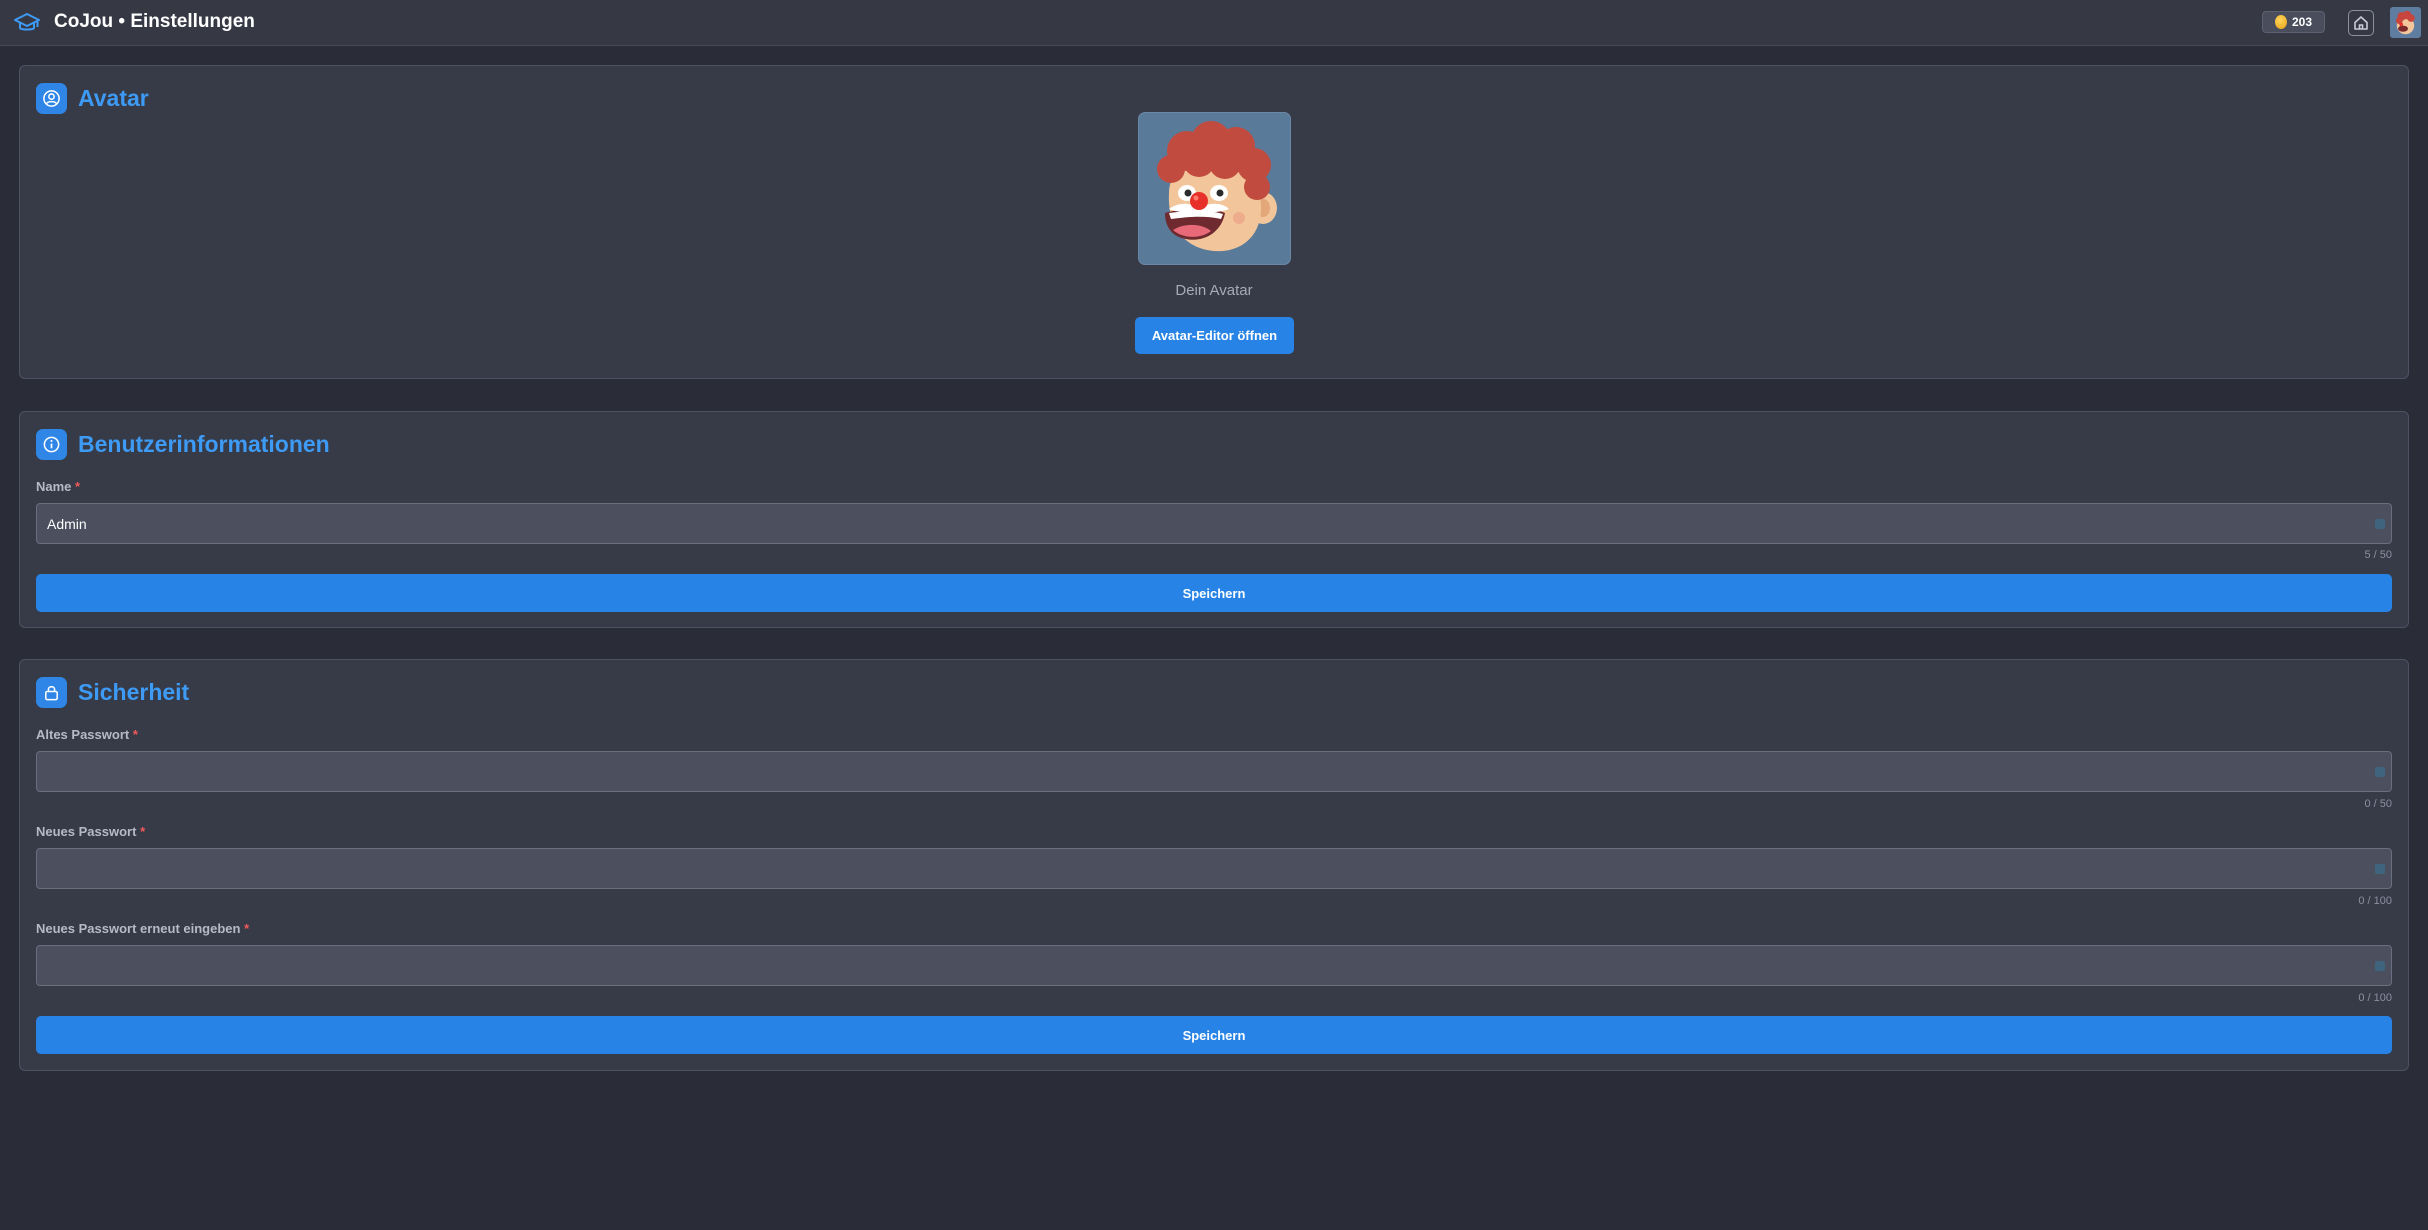 The image size is (2428, 1230). I want to click on page-title: CoJou • Einstellungen, so click(154, 21).